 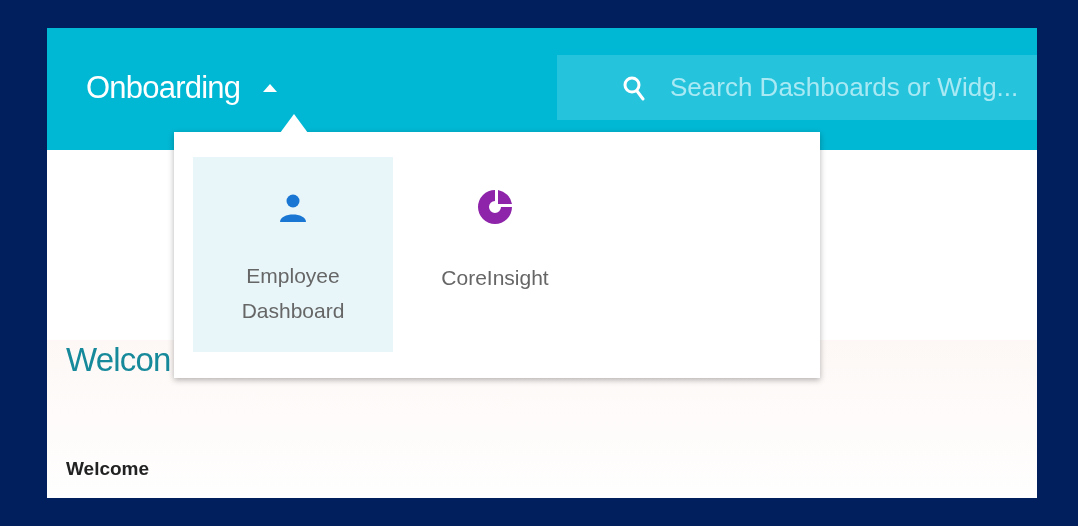 What do you see at coordinates (108, 469) in the screenshot?
I see `section-title: Welcome` at bounding box center [108, 469].